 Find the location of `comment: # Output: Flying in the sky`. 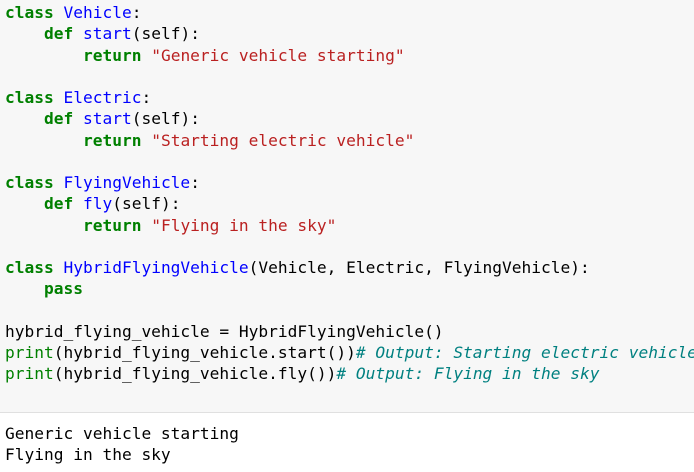

comment: # Output: Flying in the sky is located at coordinates (468, 374).